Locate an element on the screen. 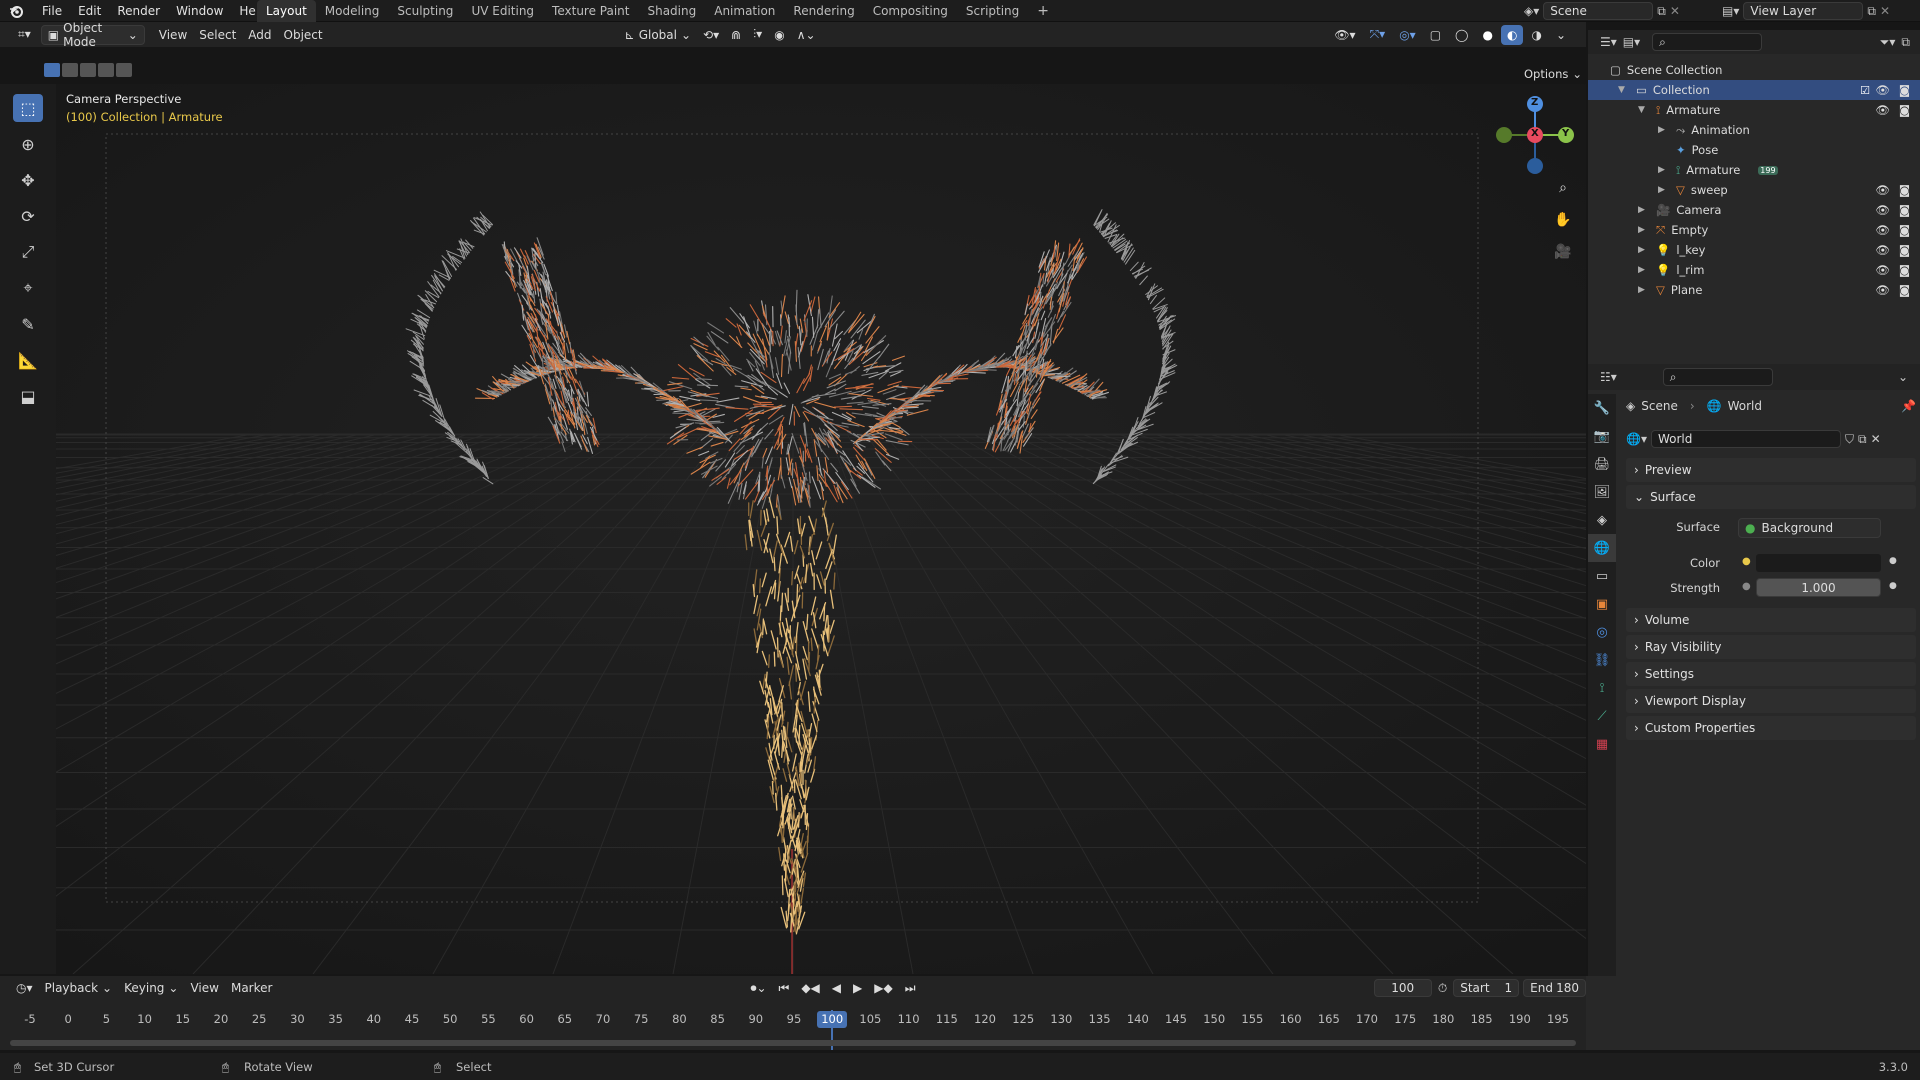 The image size is (1920, 1080). select-box-tool-icon: ⬚ is located at coordinates (28, 108).